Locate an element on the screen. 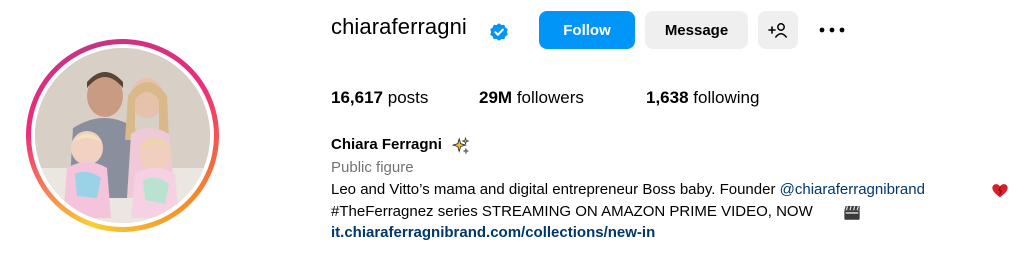 This screenshot has width=1024, height=258. followers-label: followers is located at coordinates (550, 97).